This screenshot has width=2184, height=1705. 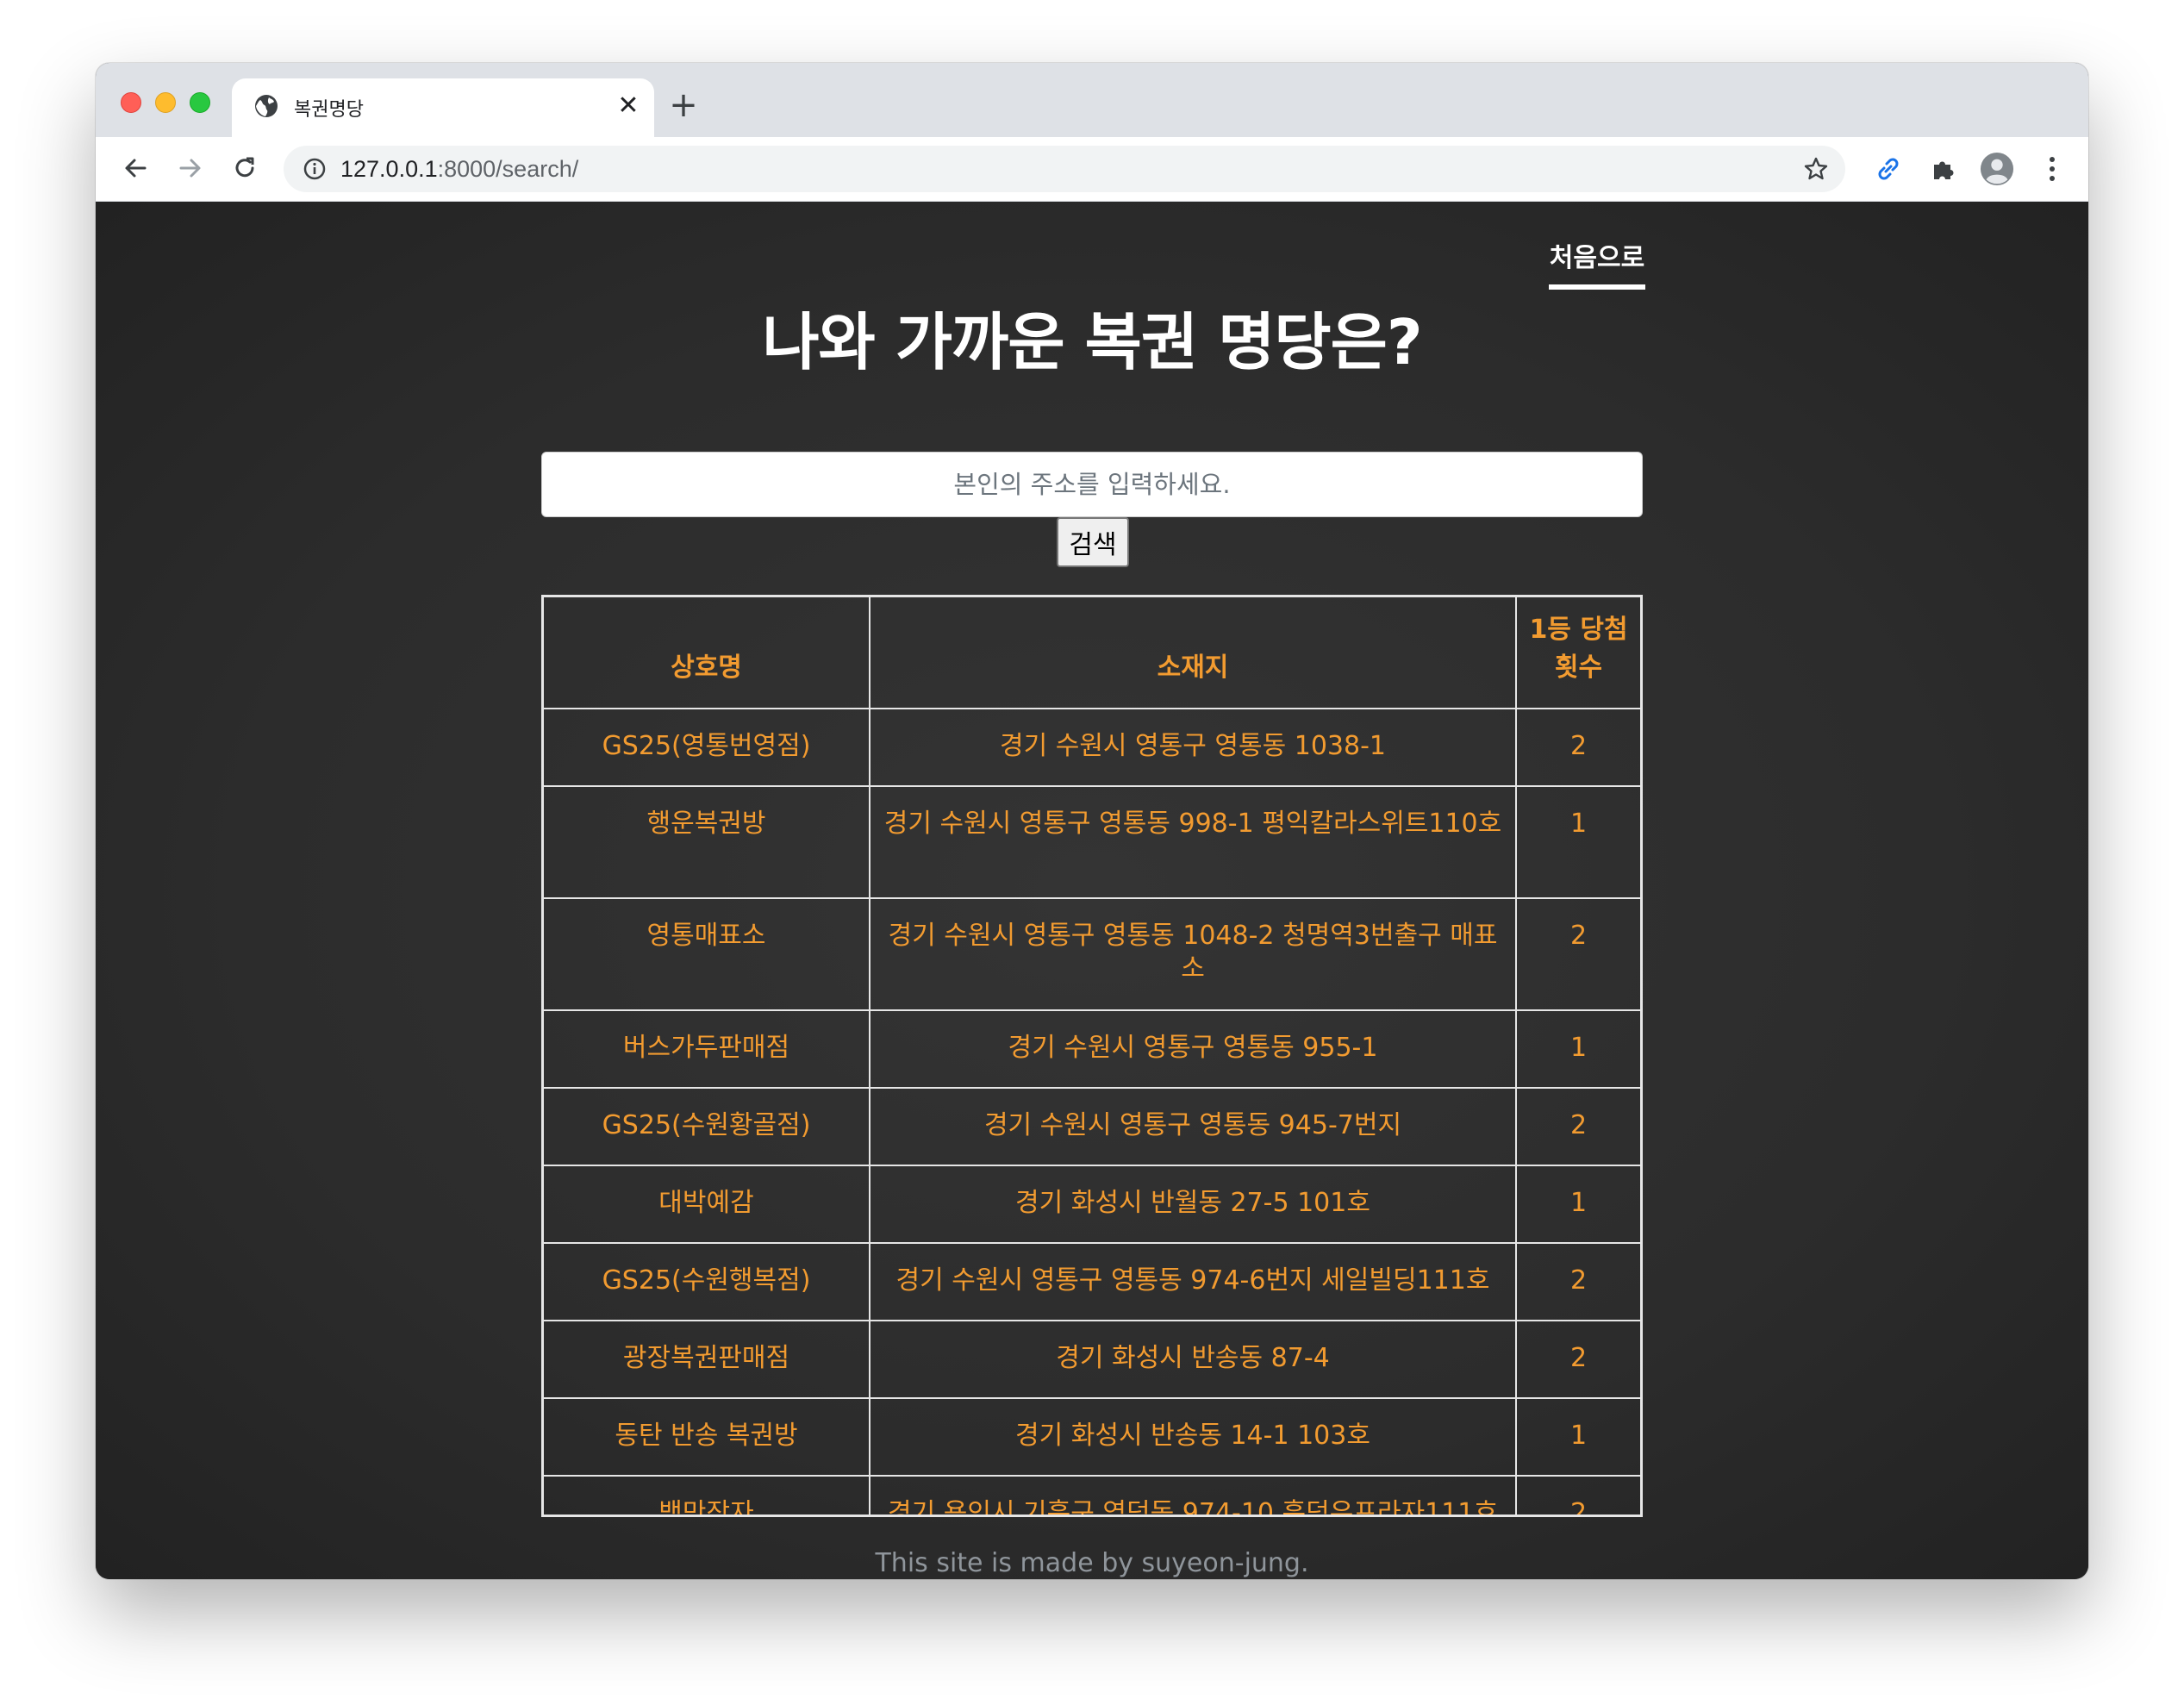 What do you see at coordinates (1092, 485) in the screenshot?
I see `address-search-input` at bounding box center [1092, 485].